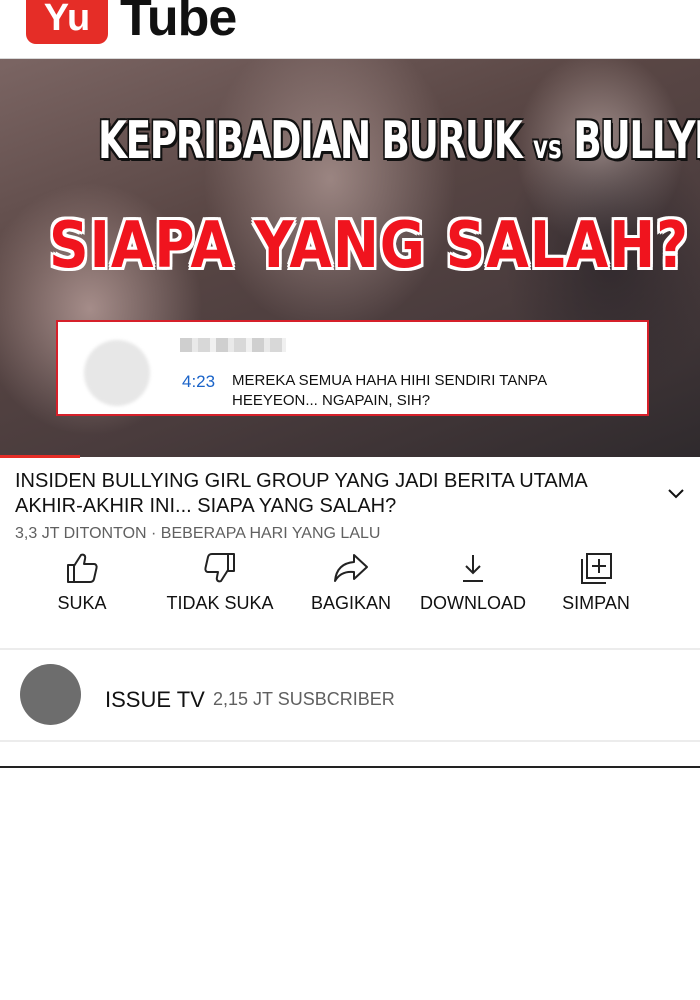 This screenshot has width=700, height=1000. I want to click on download-label: DOWNLOAD, so click(472, 603).